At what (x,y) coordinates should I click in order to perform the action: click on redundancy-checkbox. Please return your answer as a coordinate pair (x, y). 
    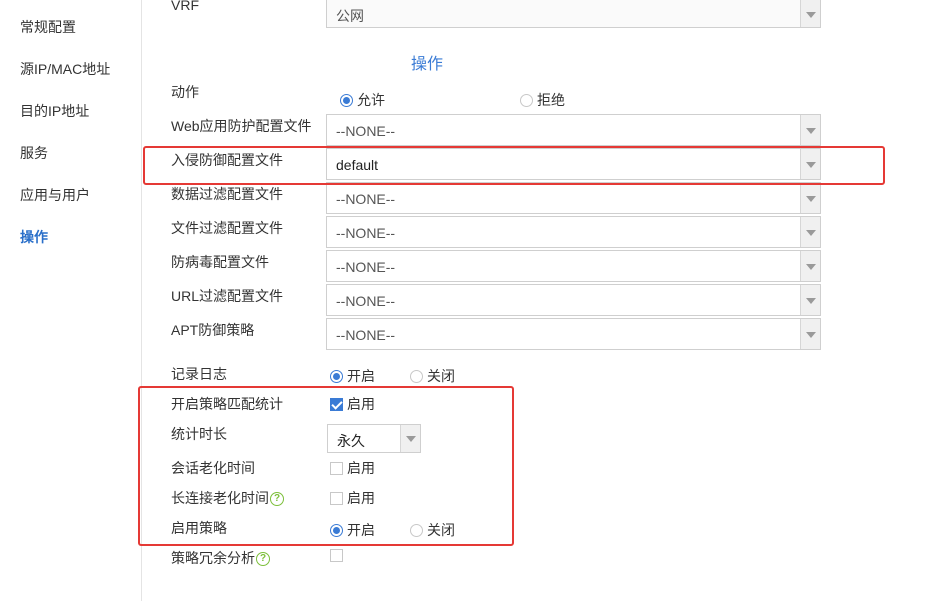
    Looking at the image, I should click on (336, 555).